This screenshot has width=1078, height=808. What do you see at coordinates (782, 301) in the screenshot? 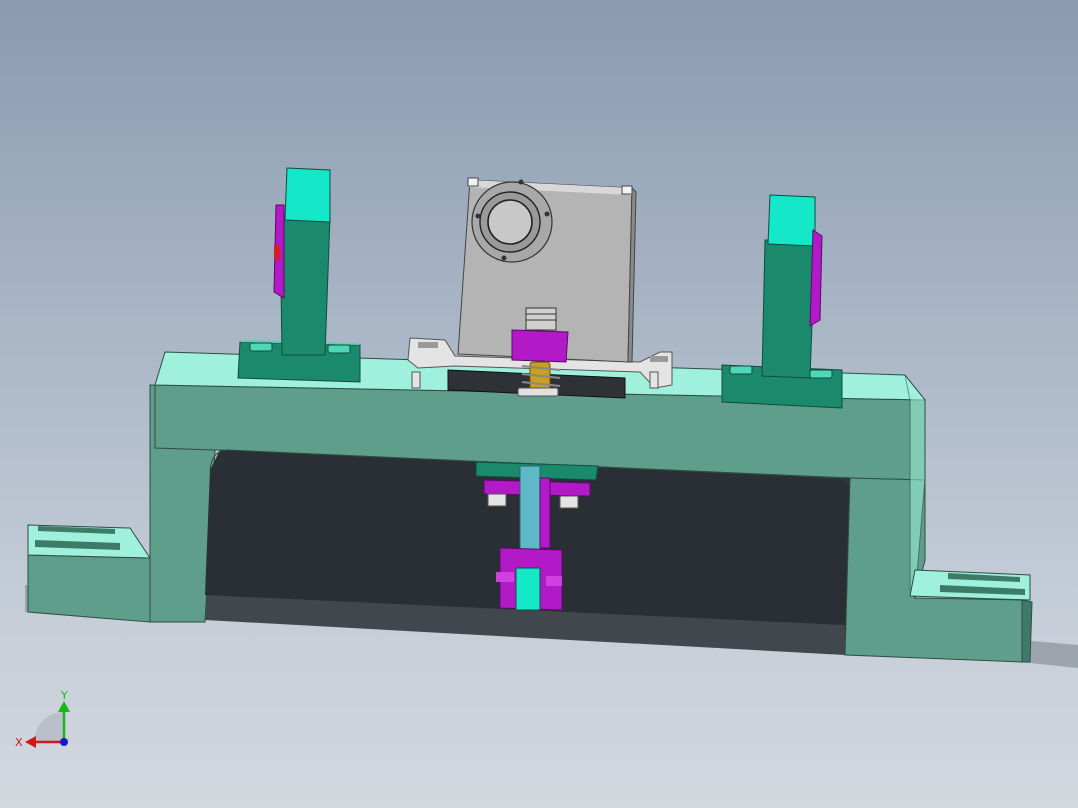
I see `right-upright-support` at bounding box center [782, 301].